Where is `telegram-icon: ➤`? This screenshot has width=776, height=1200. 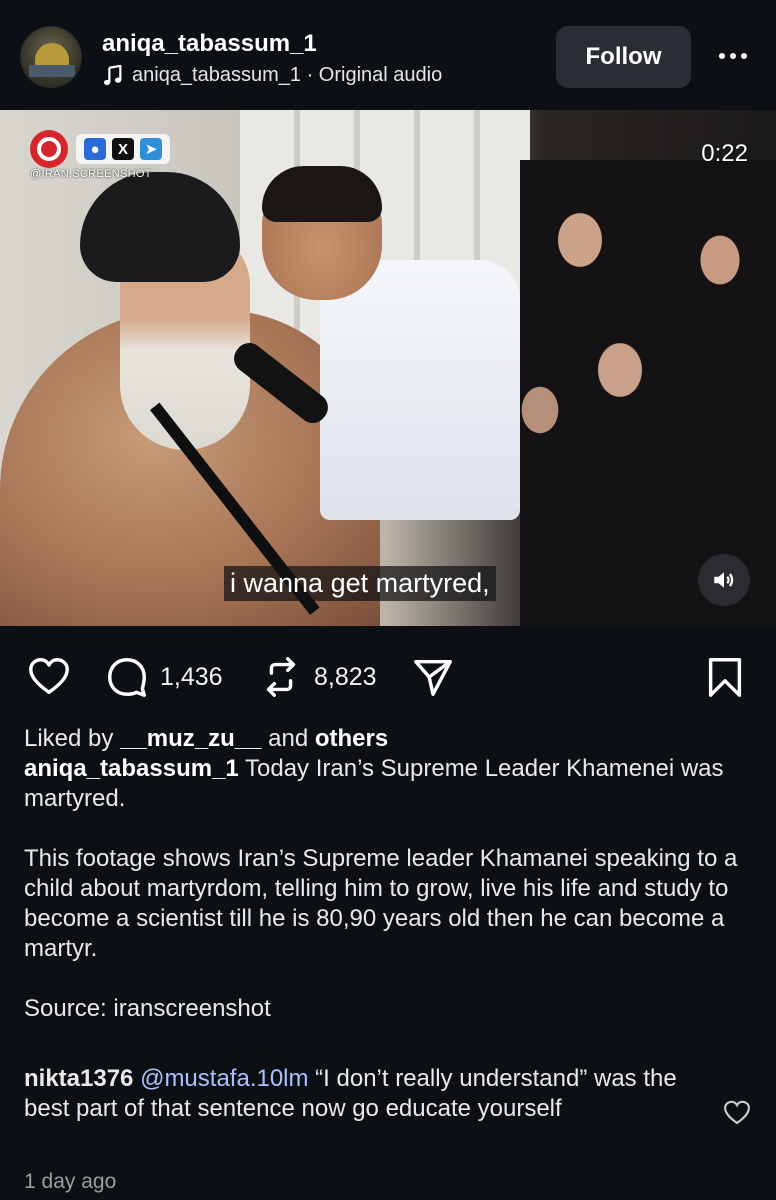
telegram-icon: ➤ is located at coordinates (151, 149).